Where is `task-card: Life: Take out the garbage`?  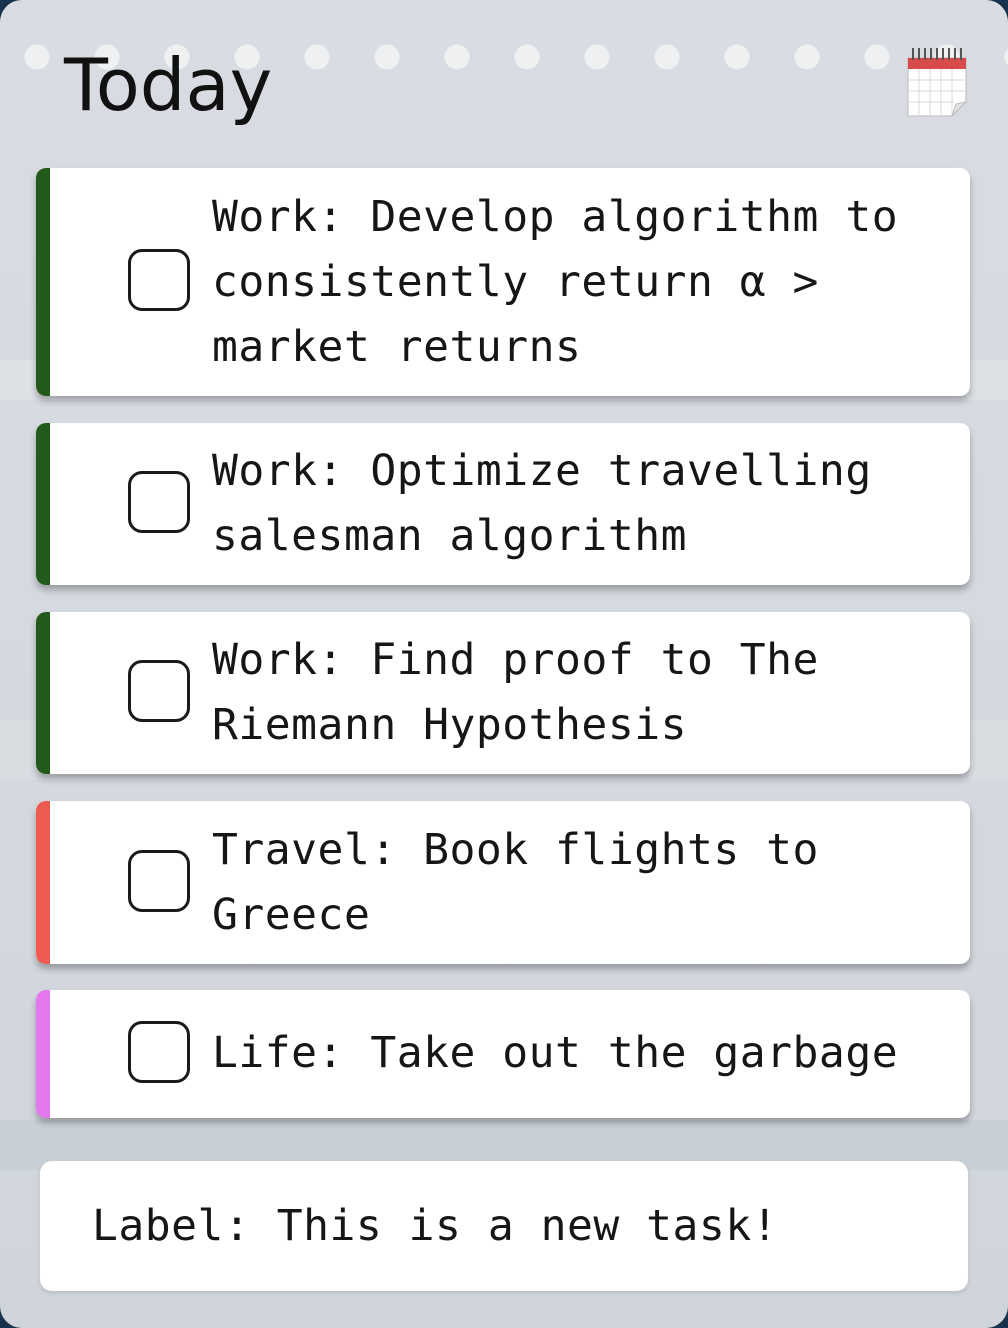 task-card: Life: Take out the garbage is located at coordinates (503, 1054).